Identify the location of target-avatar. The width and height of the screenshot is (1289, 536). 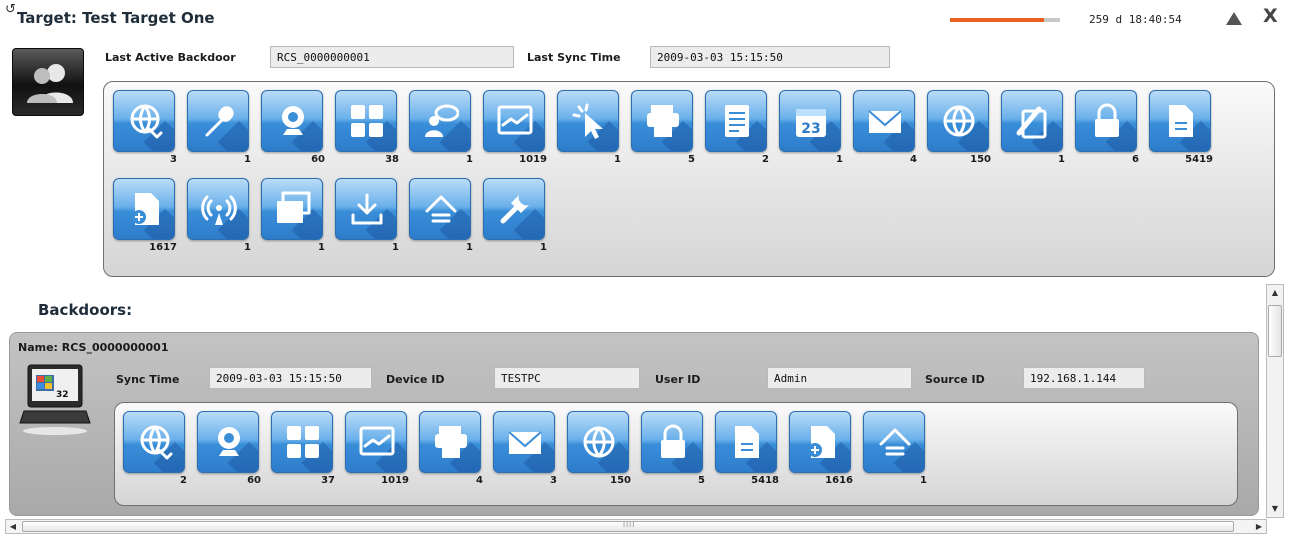
(48, 82).